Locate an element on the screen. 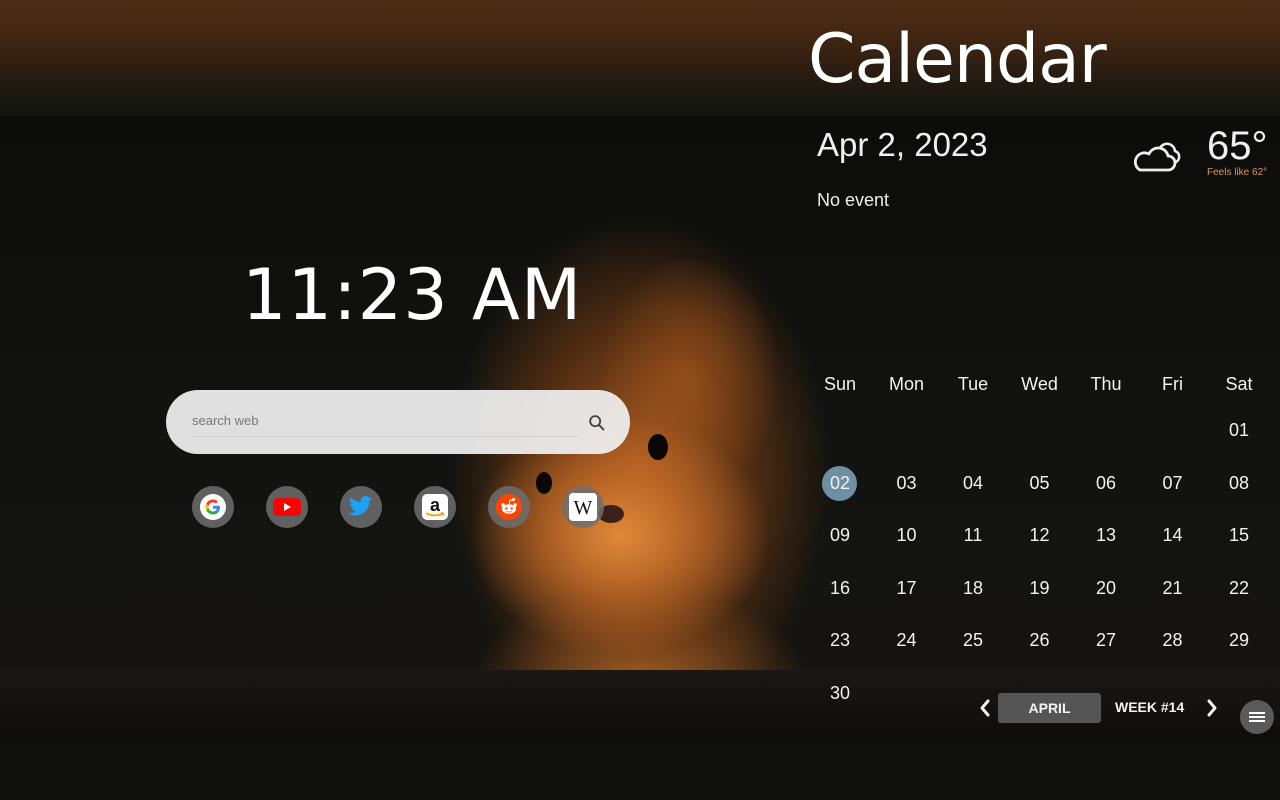  shortcut-amazon: a is located at coordinates (435, 507).